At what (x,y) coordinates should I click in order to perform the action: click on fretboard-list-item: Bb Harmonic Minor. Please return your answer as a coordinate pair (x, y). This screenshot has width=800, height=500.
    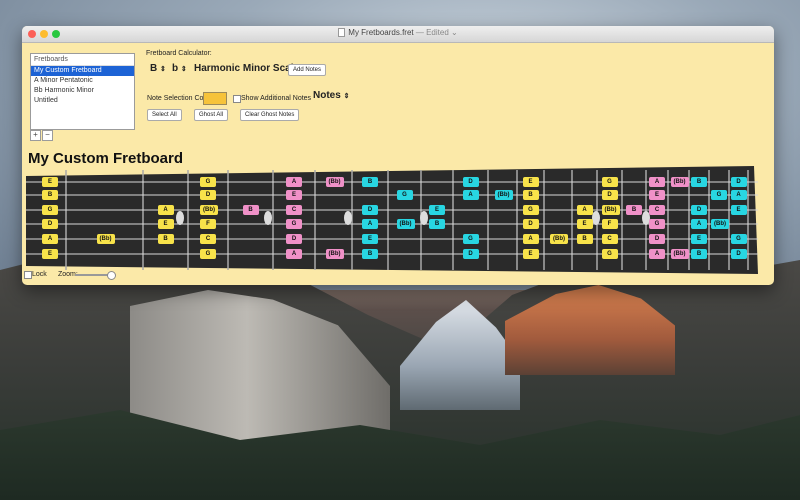
    Looking at the image, I should click on (82, 91).